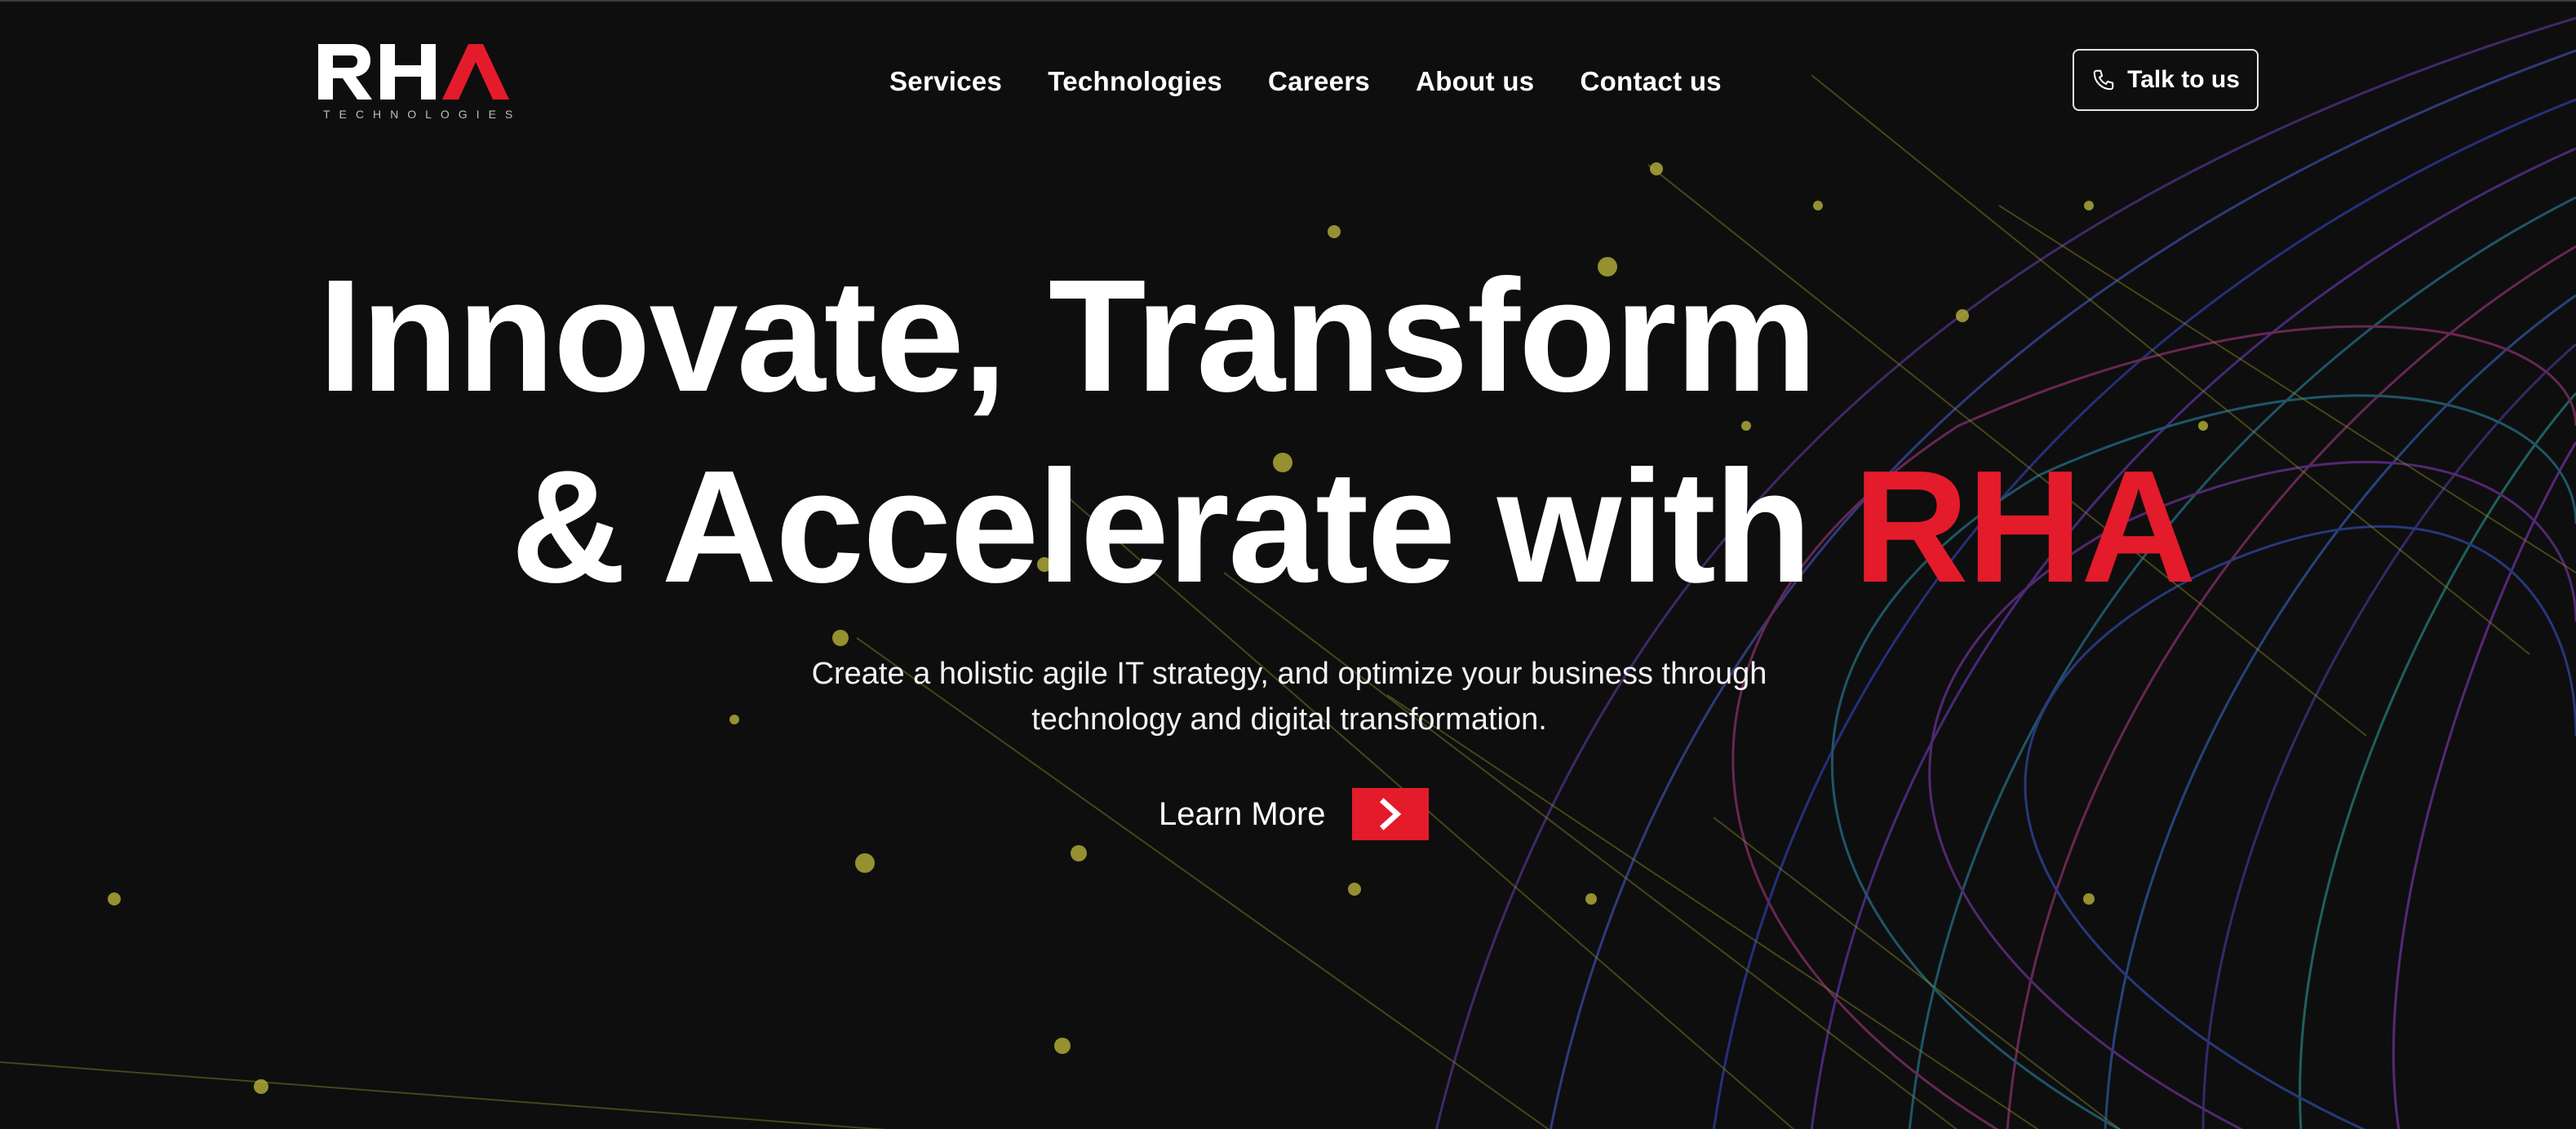 The height and width of the screenshot is (1129, 2576). Describe the element at coordinates (1161, 526) in the screenshot. I see `hero-headline-prefix: & Accelerate with` at that location.